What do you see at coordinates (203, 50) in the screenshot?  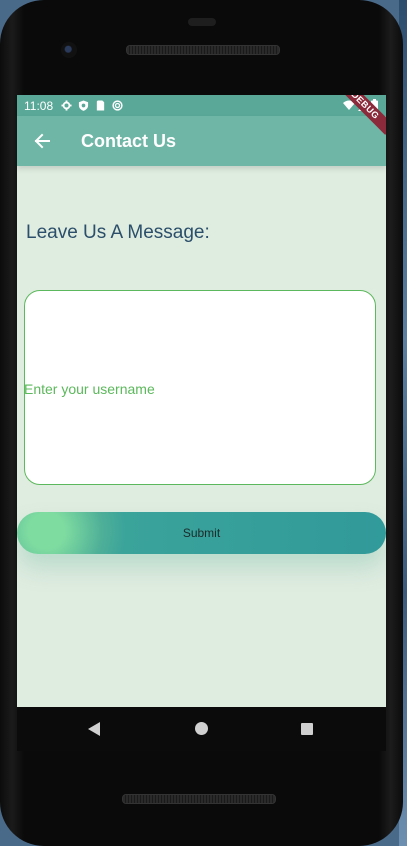 I see `earpiece-speaker` at bounding box center [203, 50].